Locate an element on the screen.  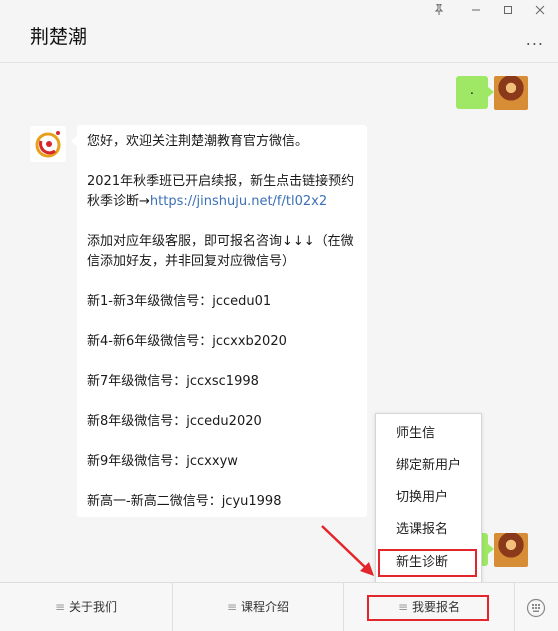
menu-about-us: ≡ 关于我们 is located at coordinates (86, 607).